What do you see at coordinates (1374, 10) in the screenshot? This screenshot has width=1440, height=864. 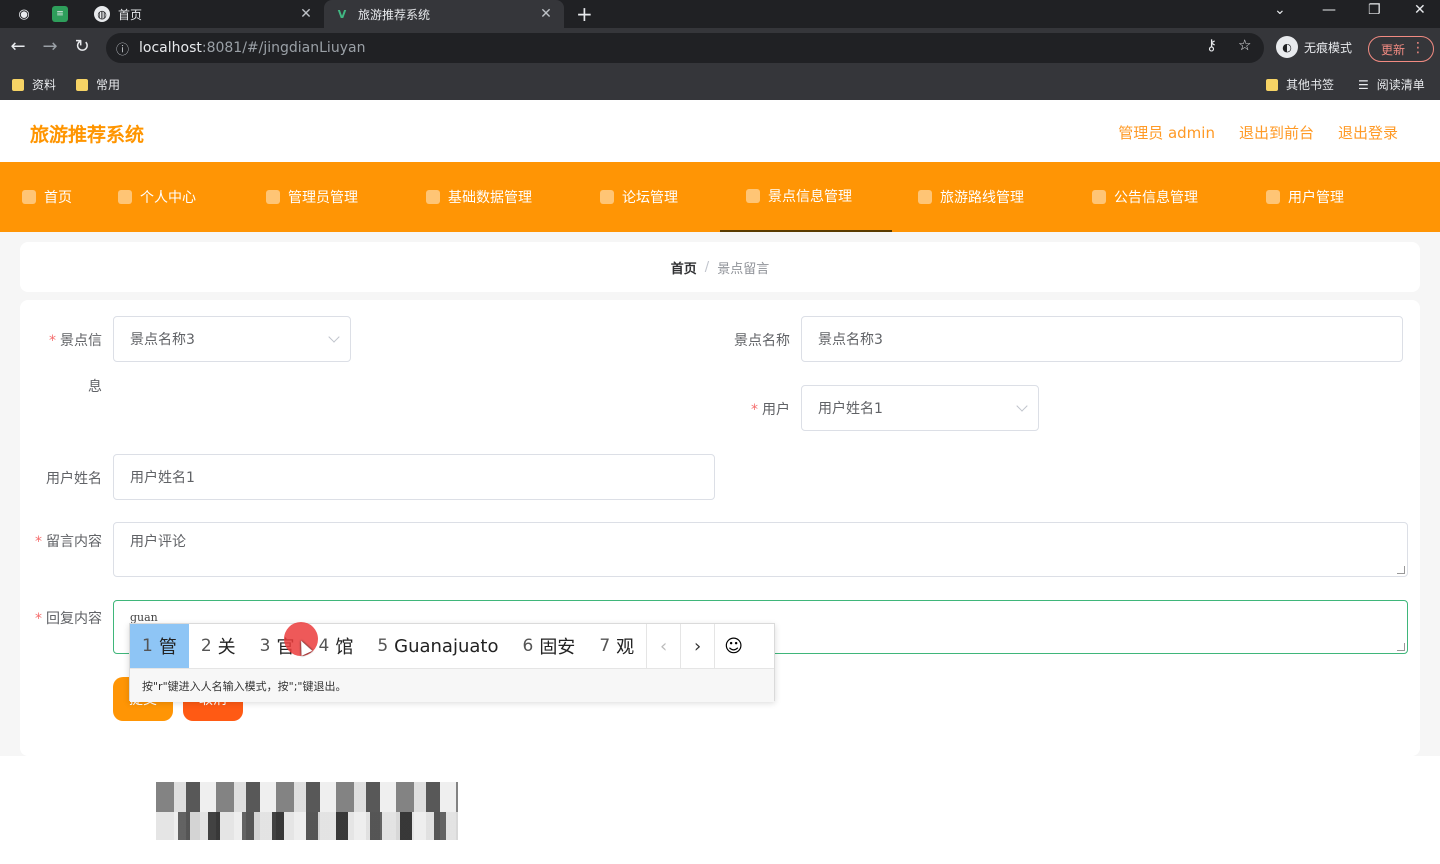 I see `restore-button: ❐` at bounding box center [1374, 10].